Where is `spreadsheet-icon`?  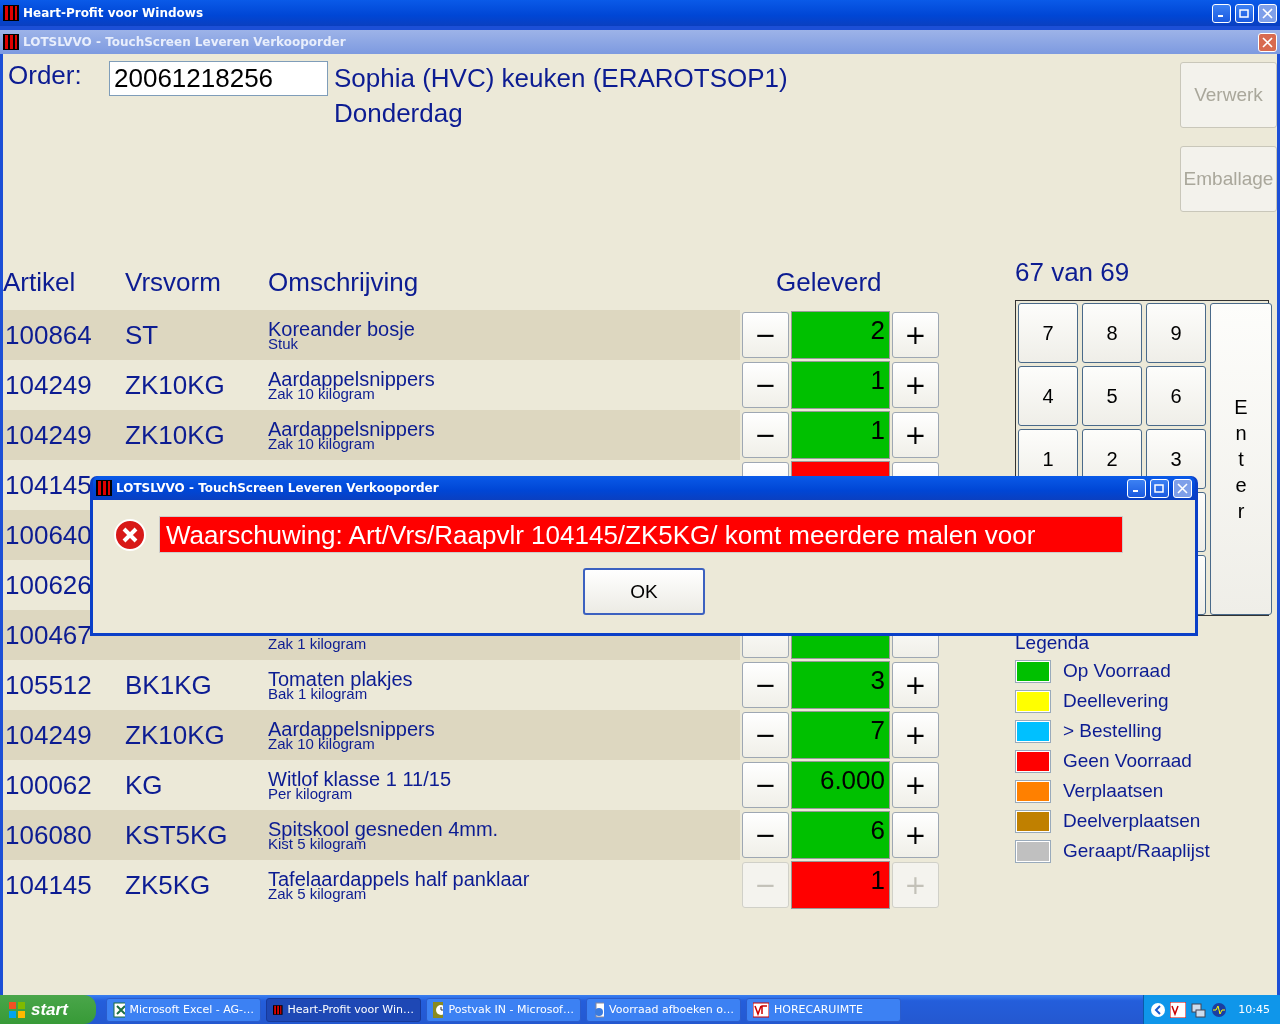 spreadsheet-icon is located at coordinates (119, 1009).